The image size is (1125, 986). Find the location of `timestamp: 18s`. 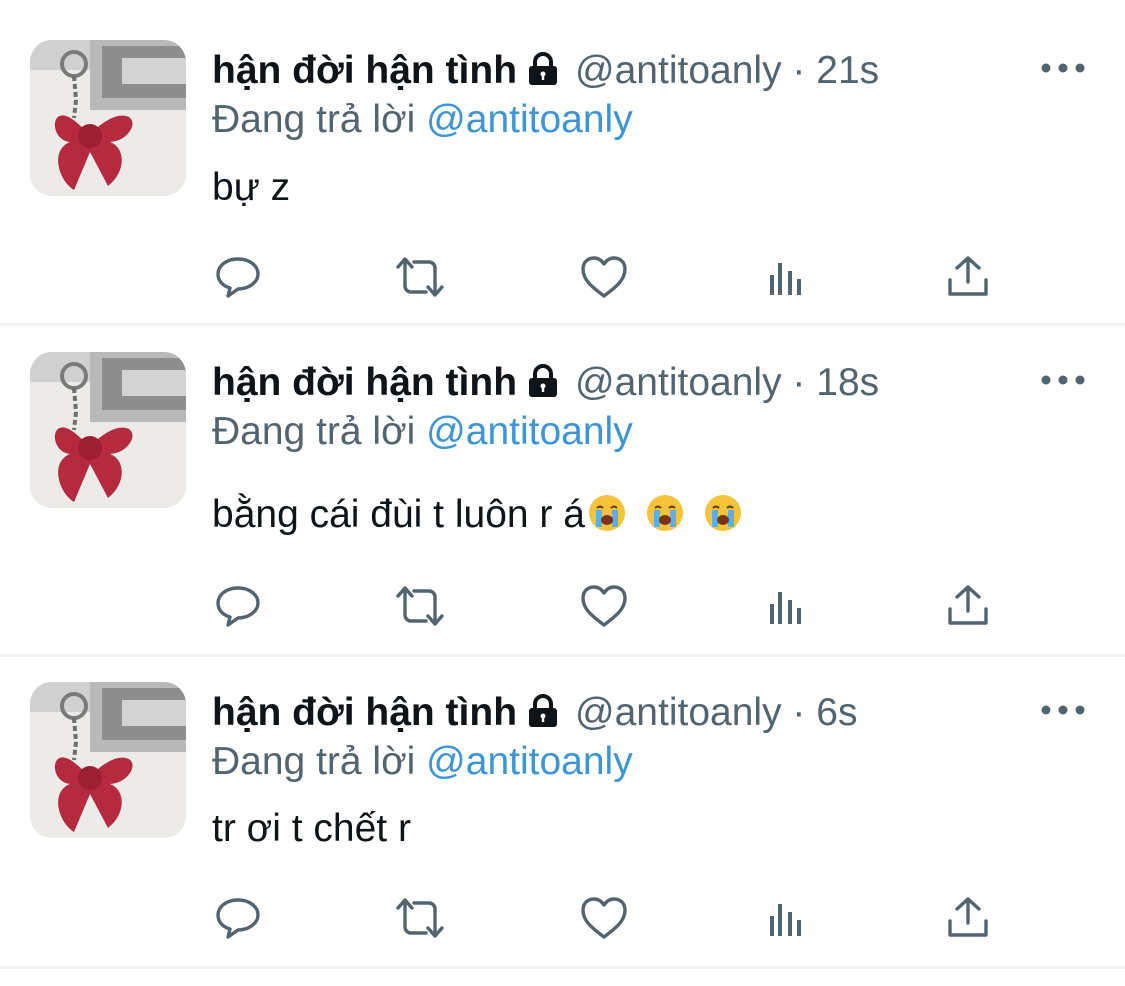

timestamp: 18s is located at coordinates (847, 382).